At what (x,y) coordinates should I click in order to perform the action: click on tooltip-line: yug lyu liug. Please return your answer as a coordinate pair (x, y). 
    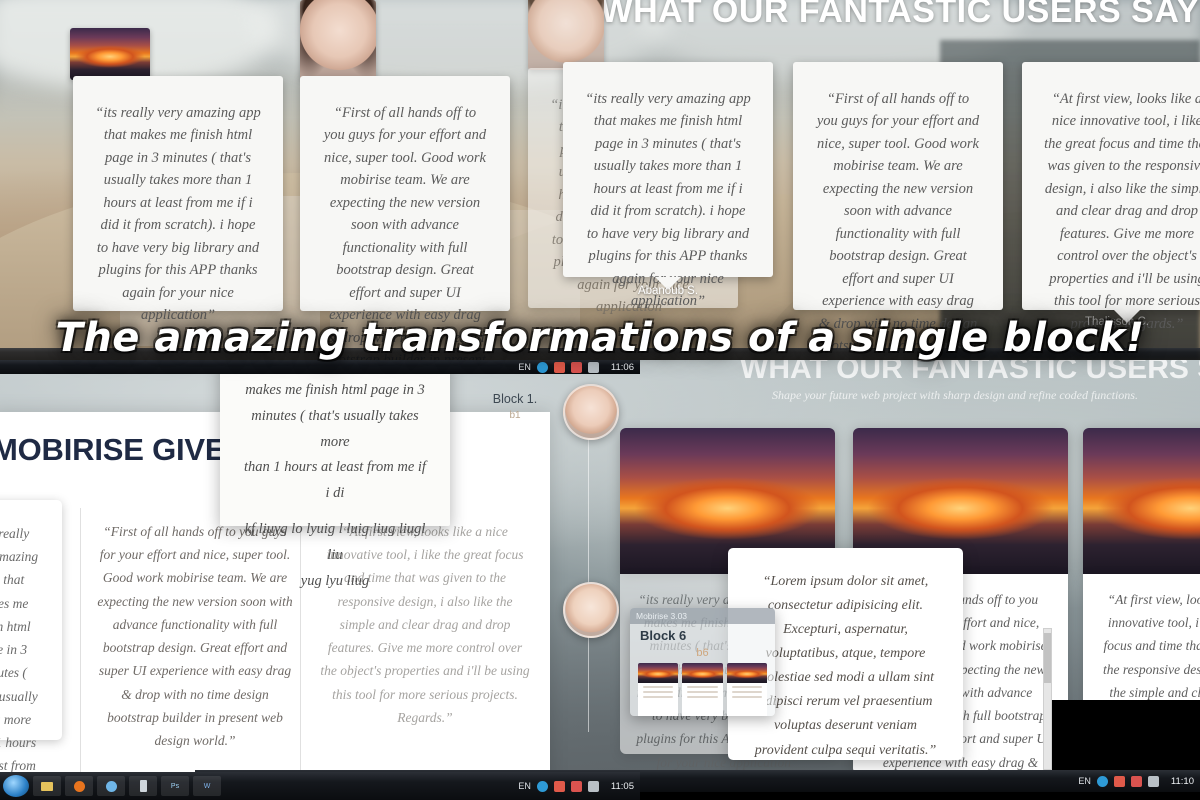
    Looking at the image, I should click on (335, 580).